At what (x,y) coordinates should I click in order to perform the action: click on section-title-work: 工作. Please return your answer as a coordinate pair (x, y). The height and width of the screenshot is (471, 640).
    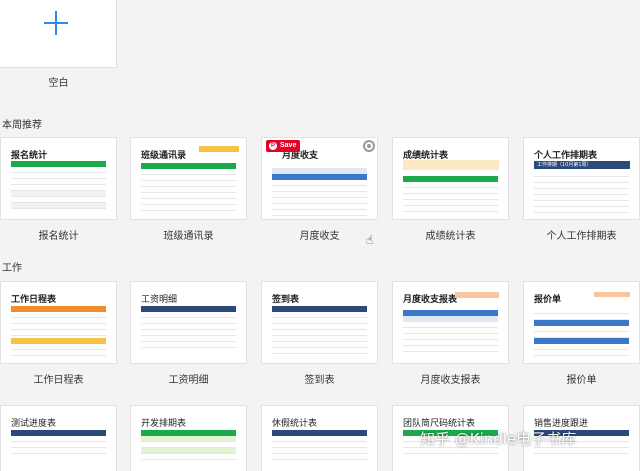
    Looking at the image, I should click on (12, 268).